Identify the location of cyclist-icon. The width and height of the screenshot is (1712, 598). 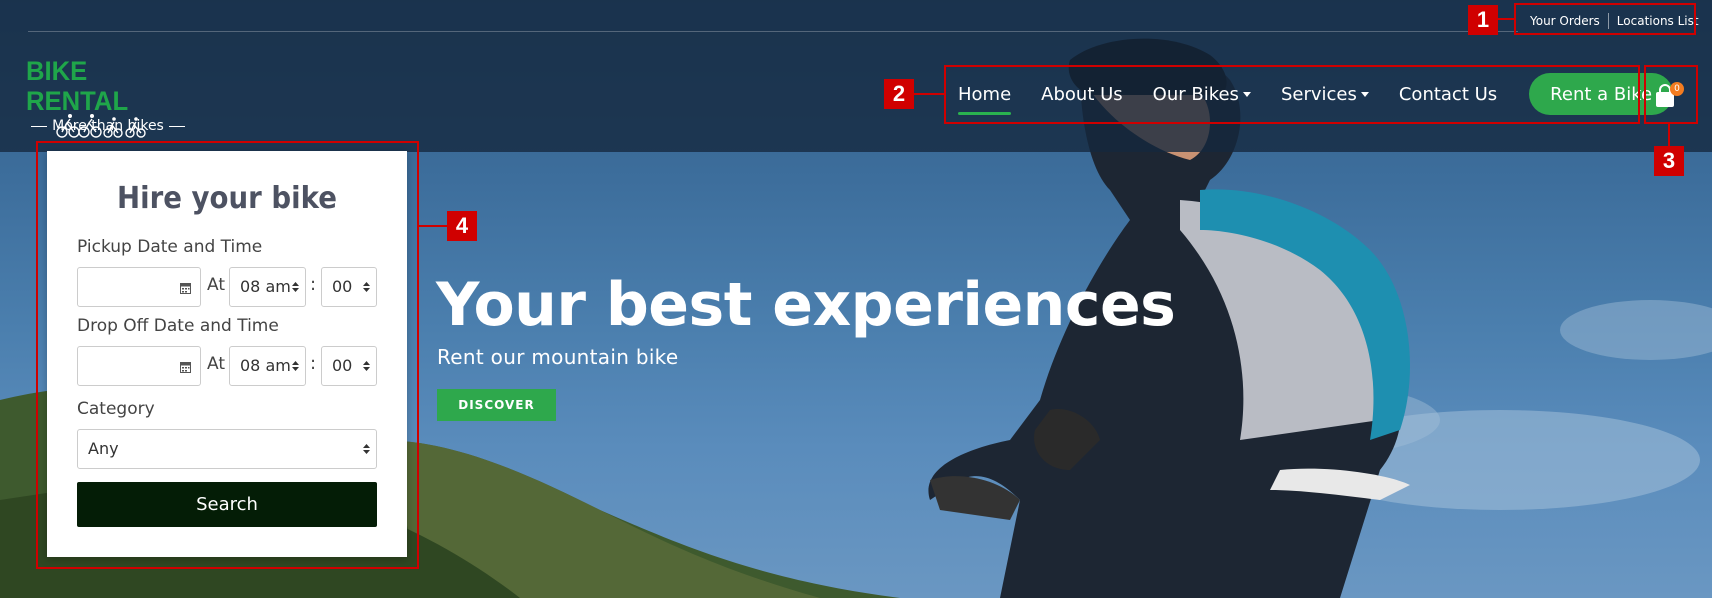
(101, 126).